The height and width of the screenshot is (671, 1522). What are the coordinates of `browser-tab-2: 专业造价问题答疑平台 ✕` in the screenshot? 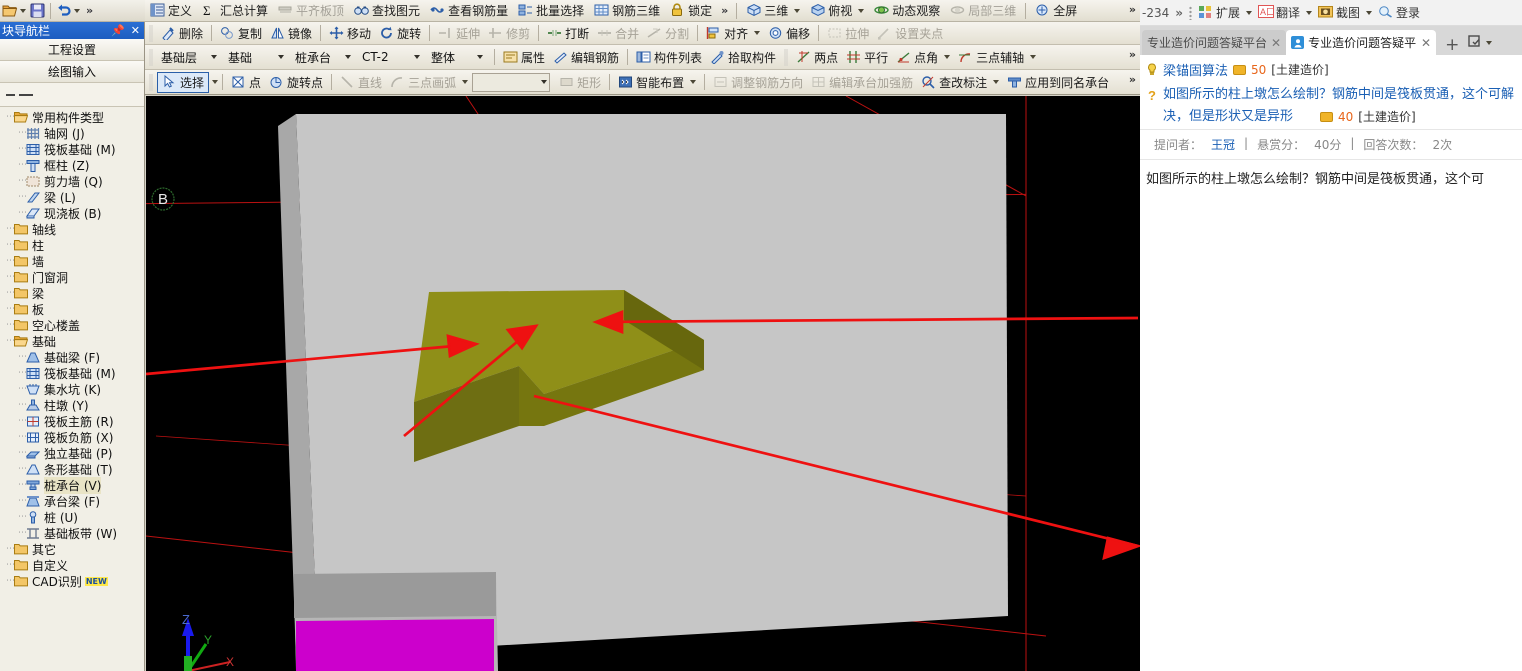 It's located at (1361, 42).